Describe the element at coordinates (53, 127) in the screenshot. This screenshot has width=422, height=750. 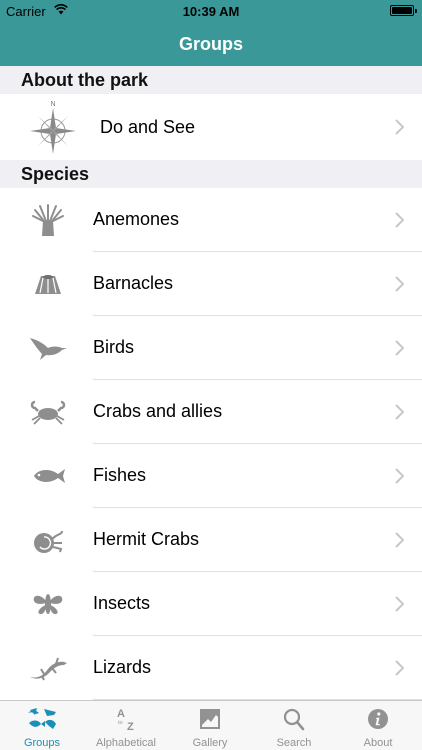
I see `compass-rose-icon: N` at that location.